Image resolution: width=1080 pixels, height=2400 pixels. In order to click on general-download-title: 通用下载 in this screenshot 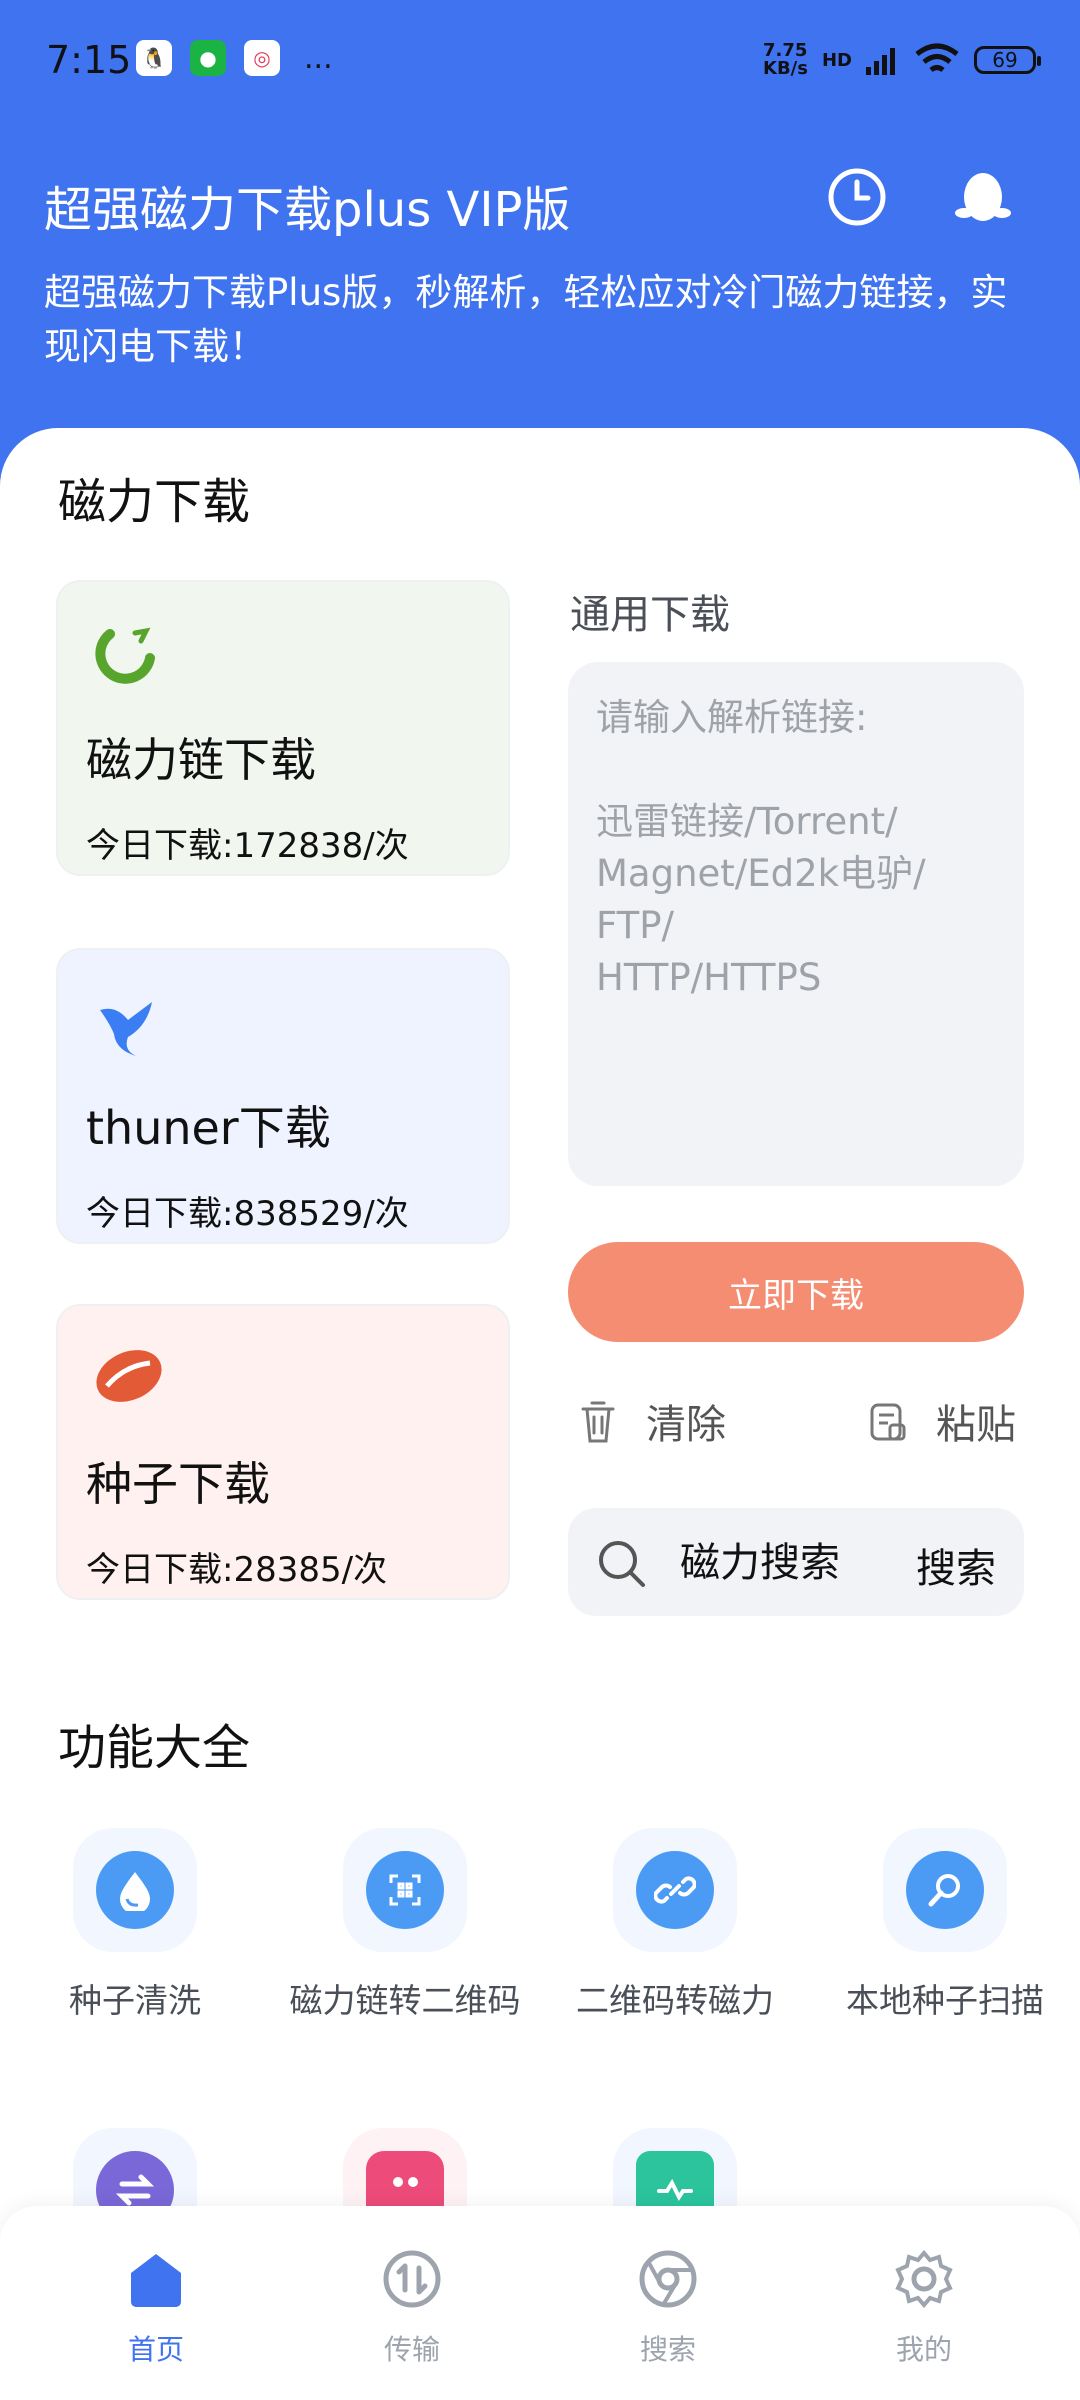, I will do `click(650, 615)`.